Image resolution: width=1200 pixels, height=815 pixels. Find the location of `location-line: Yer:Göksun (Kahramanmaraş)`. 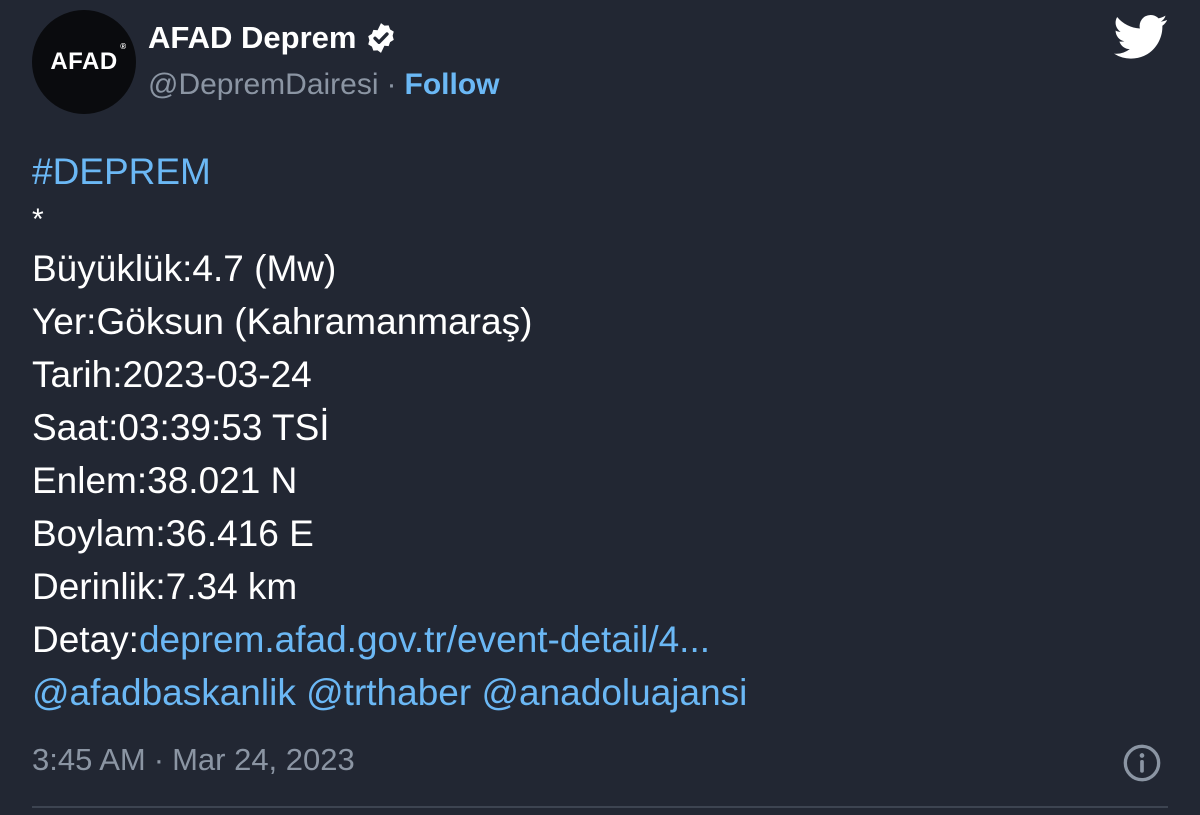

location-line: Yer:Göksun (Kahramanmaraş) is located at coordinates (282, 321).